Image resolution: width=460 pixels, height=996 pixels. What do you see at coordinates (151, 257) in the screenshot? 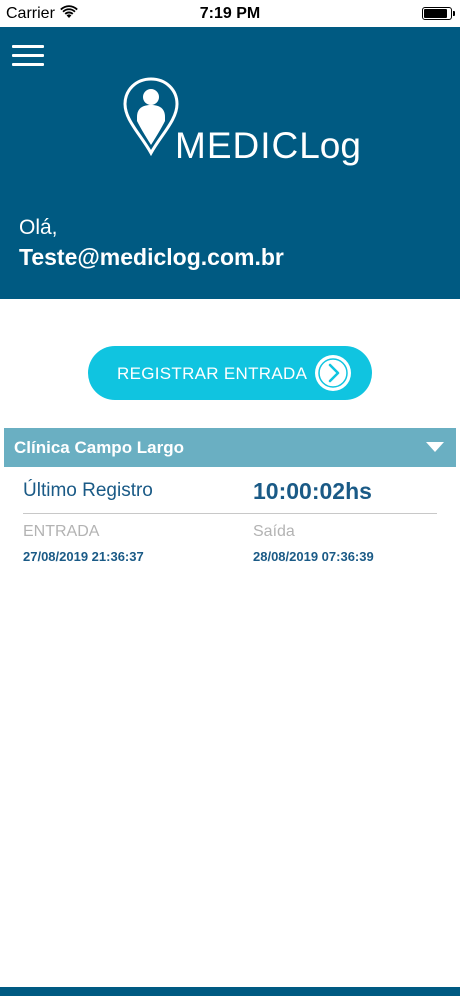
I see `user-email: Teste@mediclog.com.br` at bounding box center [151, 257].